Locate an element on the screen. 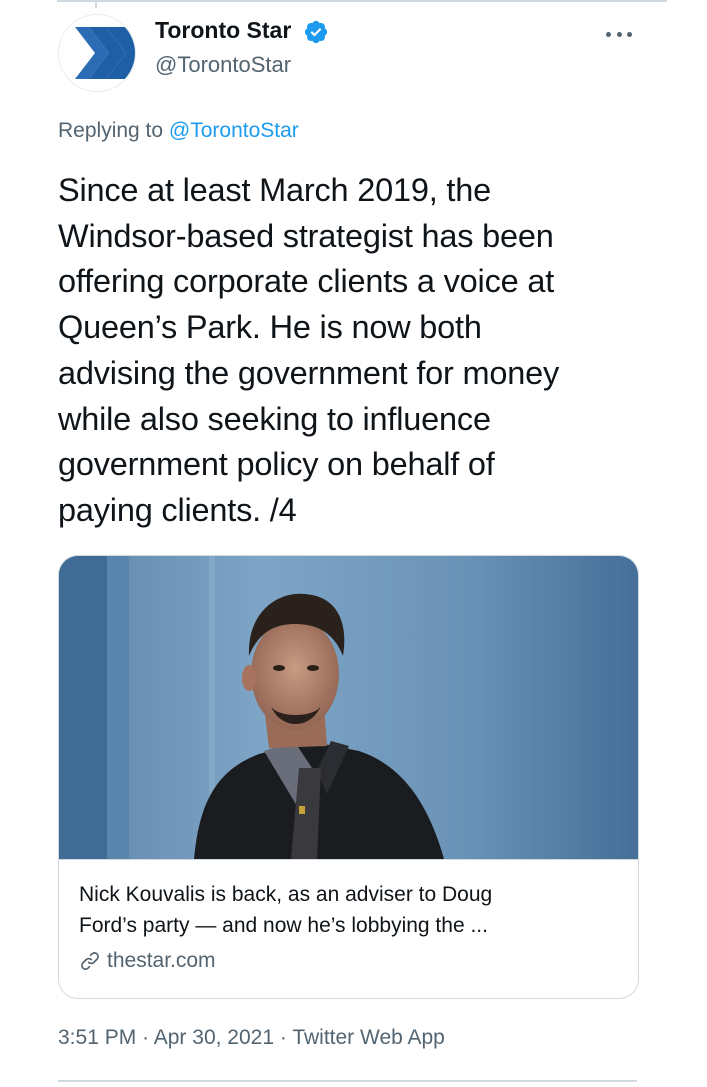 The height and width of the screenshot is (1087, 707). replying-prefix: Replying to is located at coordinates (111, 130).